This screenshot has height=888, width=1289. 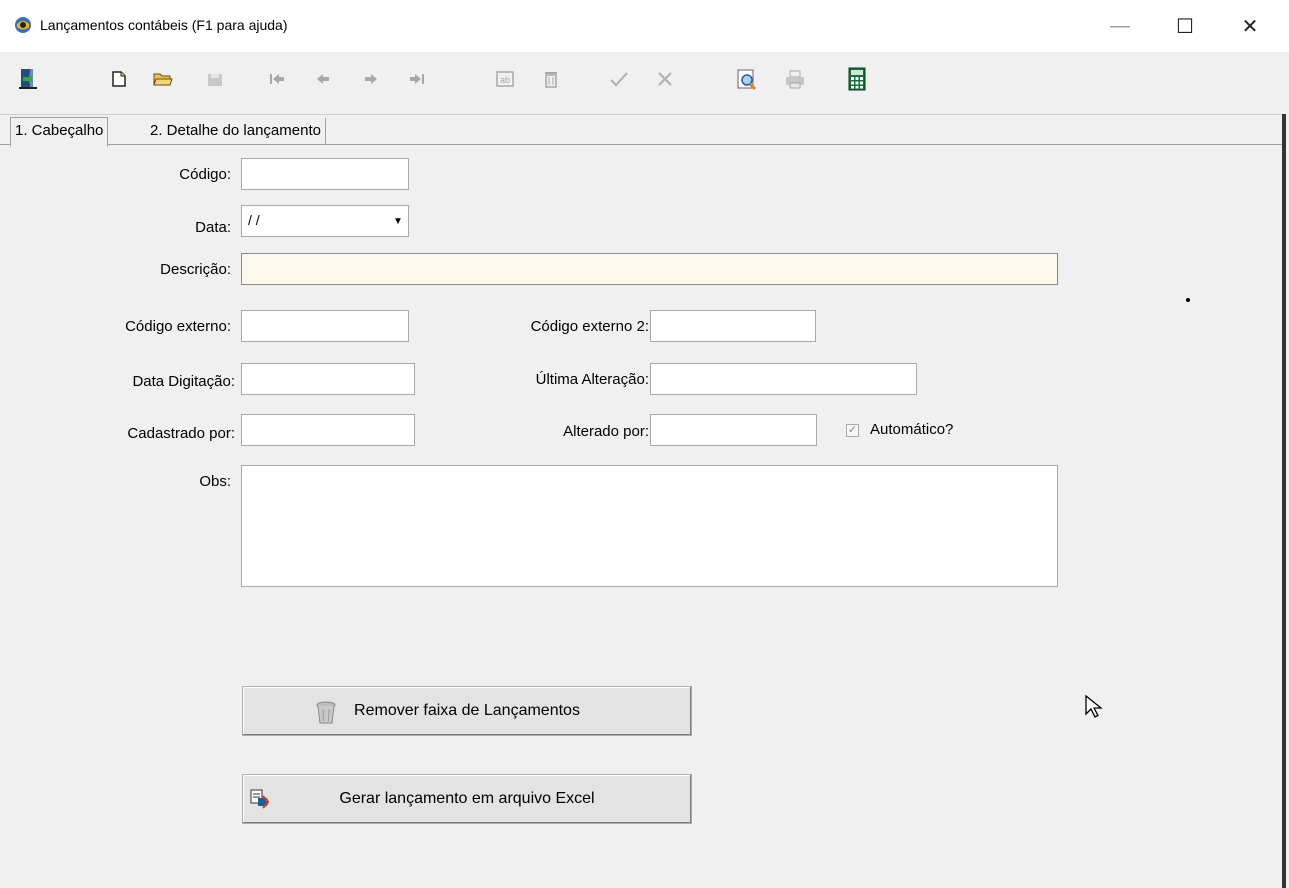 I want to click on exit-icon, so click(x=29, y=79).